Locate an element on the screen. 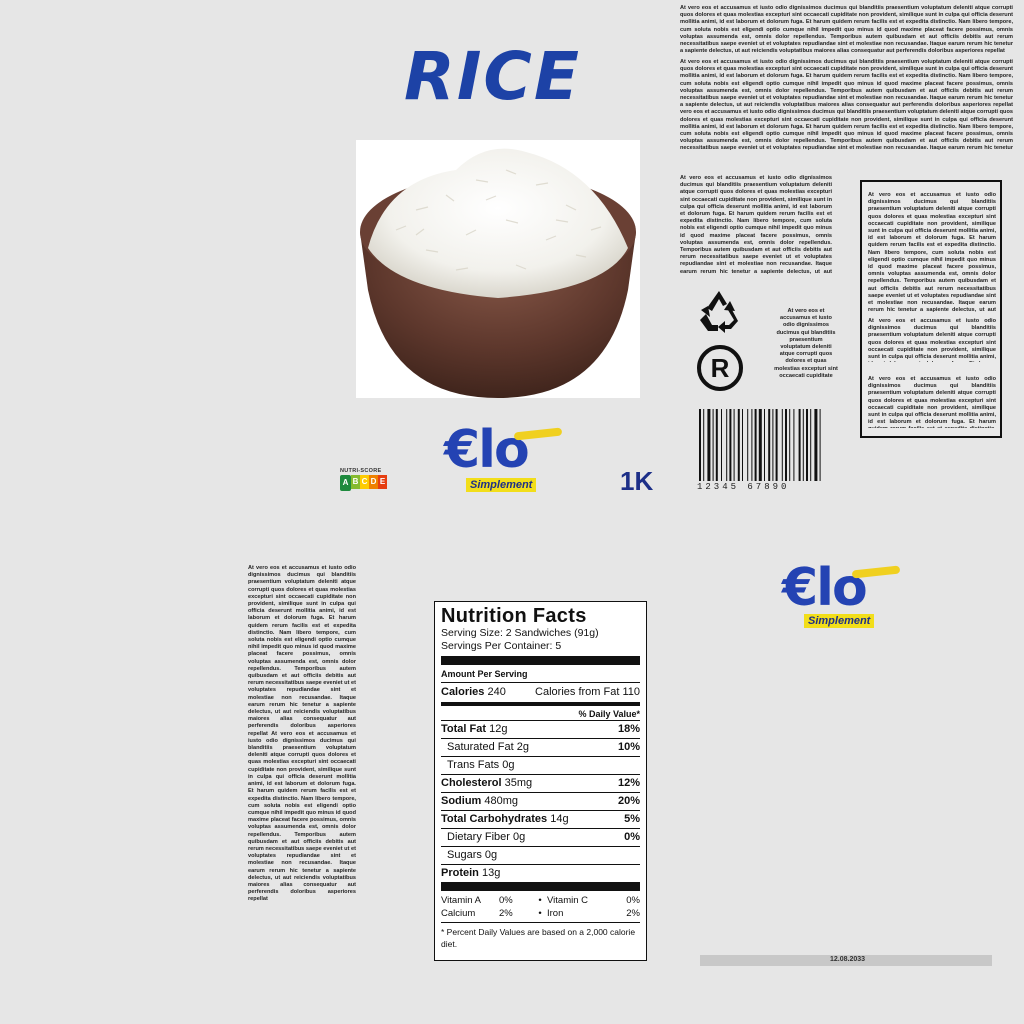 Image resolution: width=1024 pixels, height=1024 pixels. product-weight: 1K is located at coordinates (637, 481).